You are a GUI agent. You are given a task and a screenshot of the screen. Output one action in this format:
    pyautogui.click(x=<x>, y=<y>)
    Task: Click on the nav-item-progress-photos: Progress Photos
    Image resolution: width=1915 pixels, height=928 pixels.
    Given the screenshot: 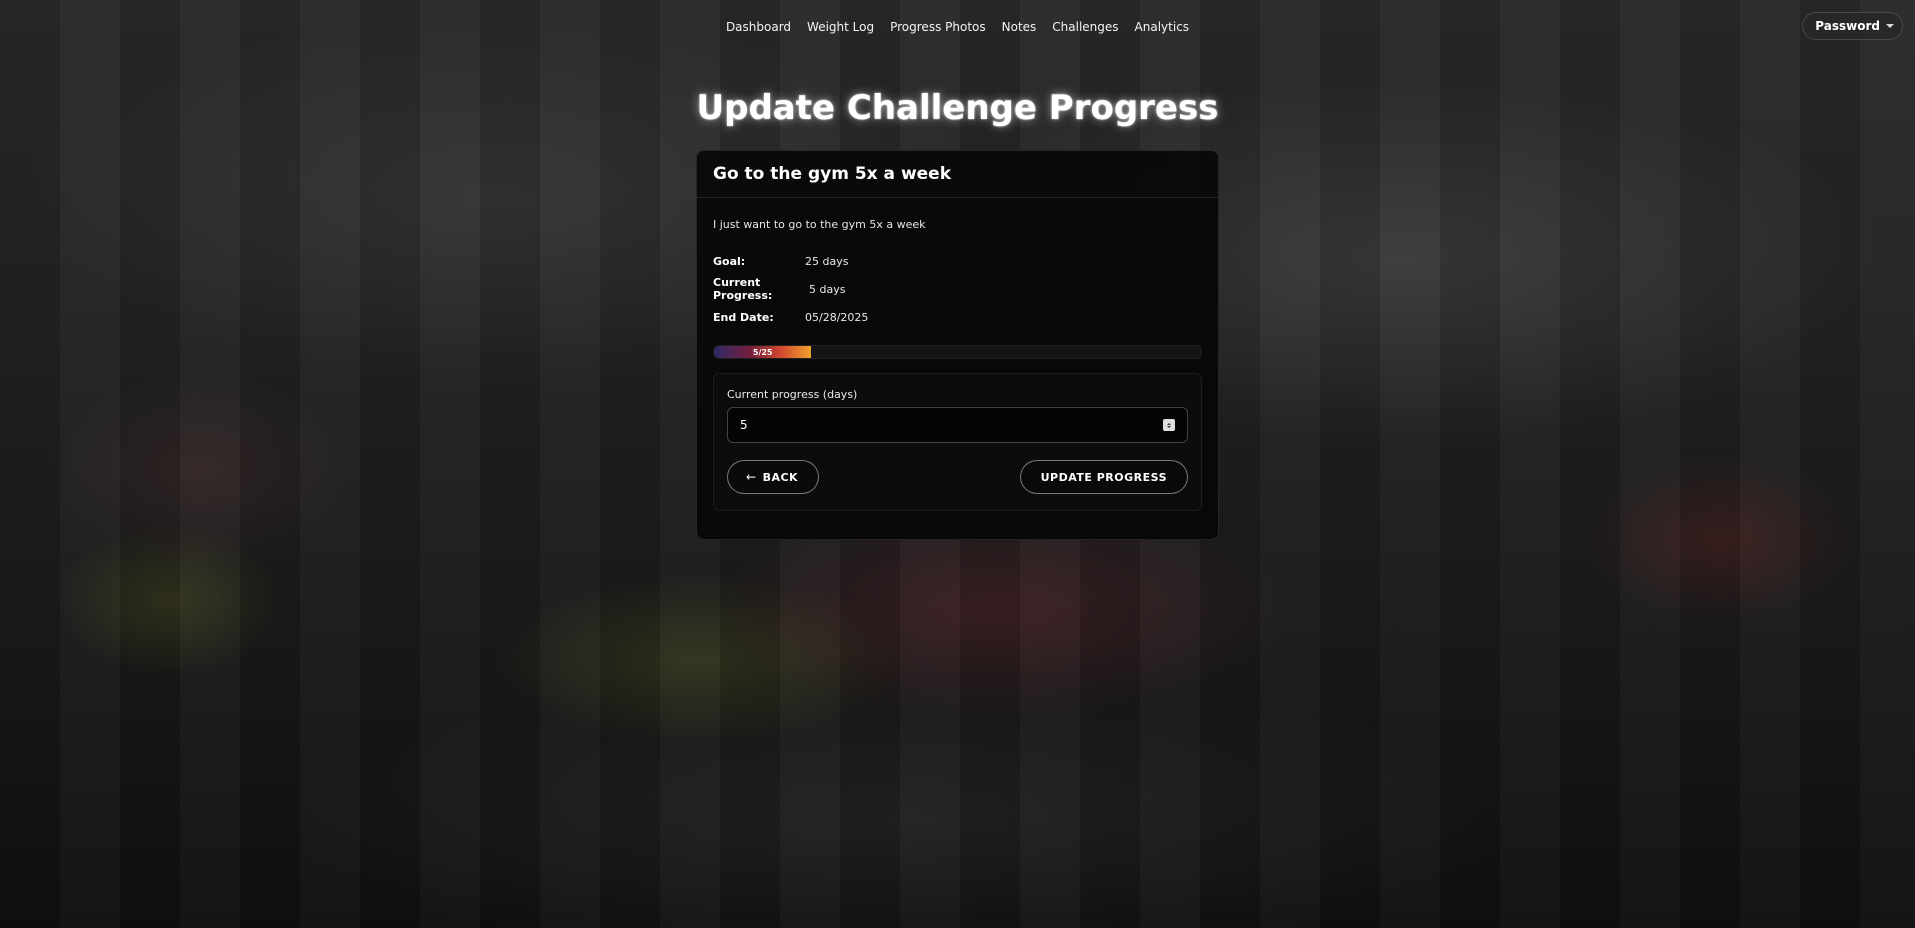 What is the action you would take?
    pyautogui.click(x=938, y=27)
    